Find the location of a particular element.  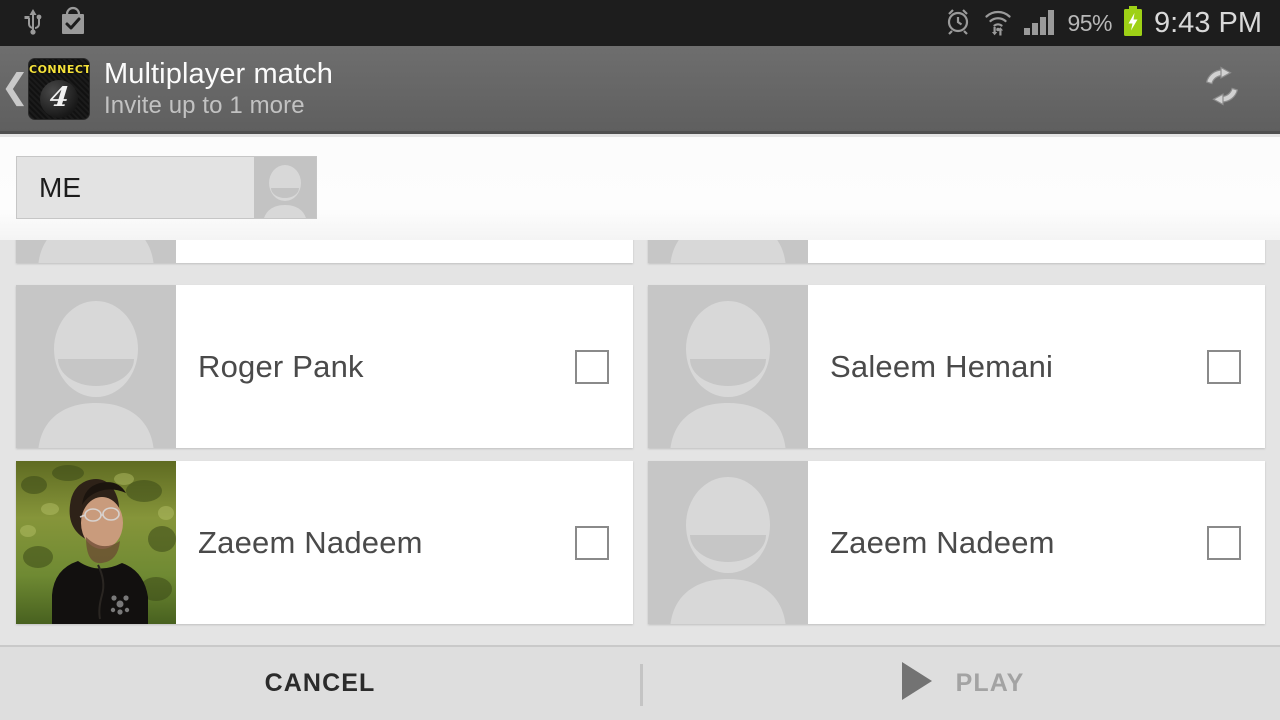

bottom-action-bar: CANCEL PLAY is located at coordinates (640, 682).